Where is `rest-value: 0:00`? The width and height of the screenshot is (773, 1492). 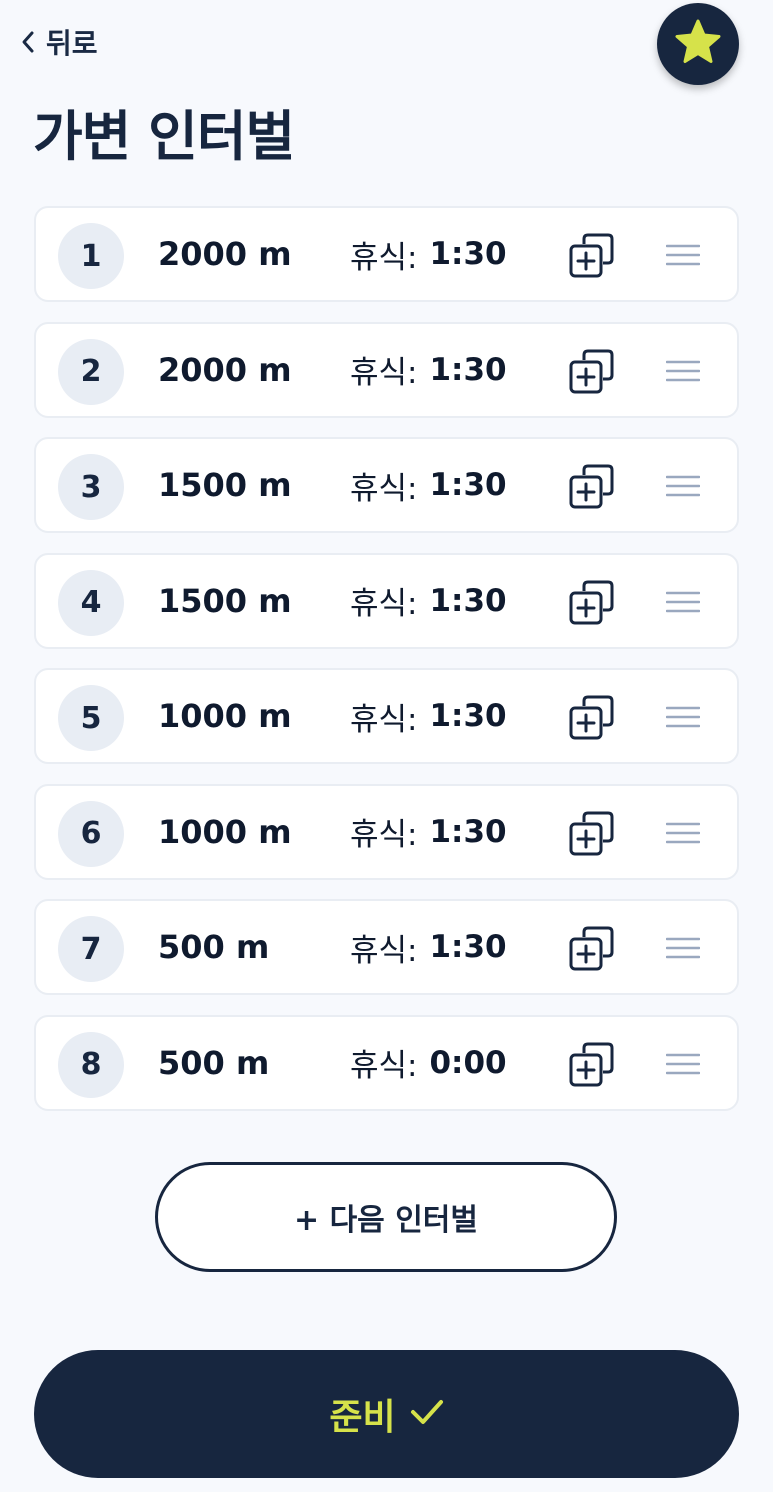 rest-value: 0:00 is located at coordinates (468, 1062).